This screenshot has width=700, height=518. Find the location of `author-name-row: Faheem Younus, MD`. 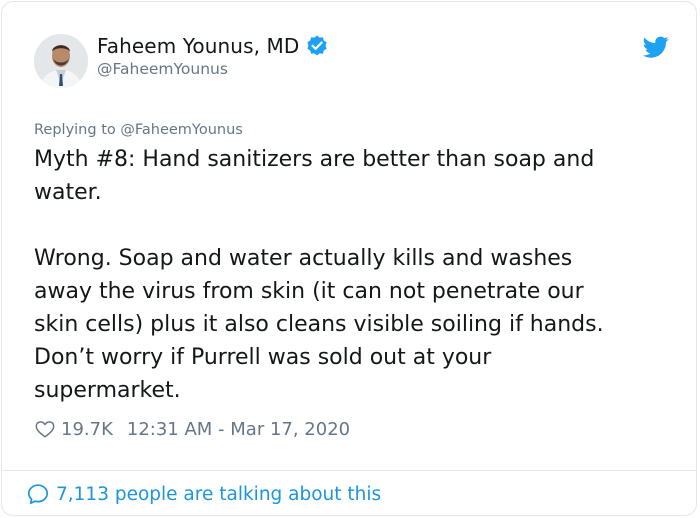

author-name-row: Faheem Younus, MD is located at coordinates (213, 46).